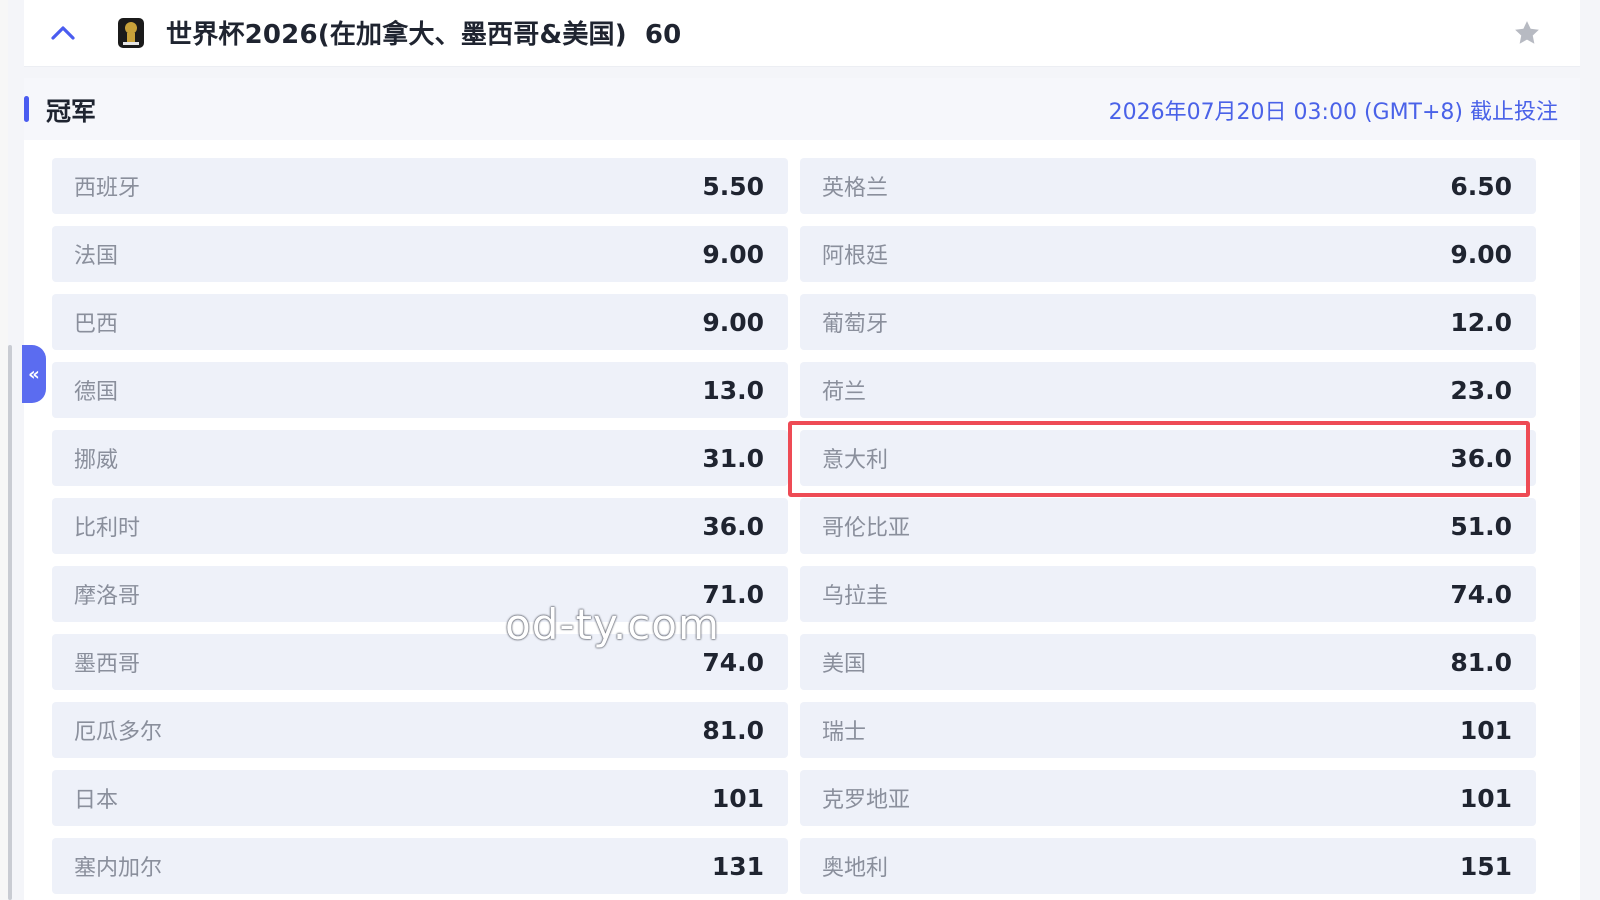 The width and height of the screenshot is (1600, 900). I want to click on odds-option: 哥伦比亚 51.0, so click(1168, 526).